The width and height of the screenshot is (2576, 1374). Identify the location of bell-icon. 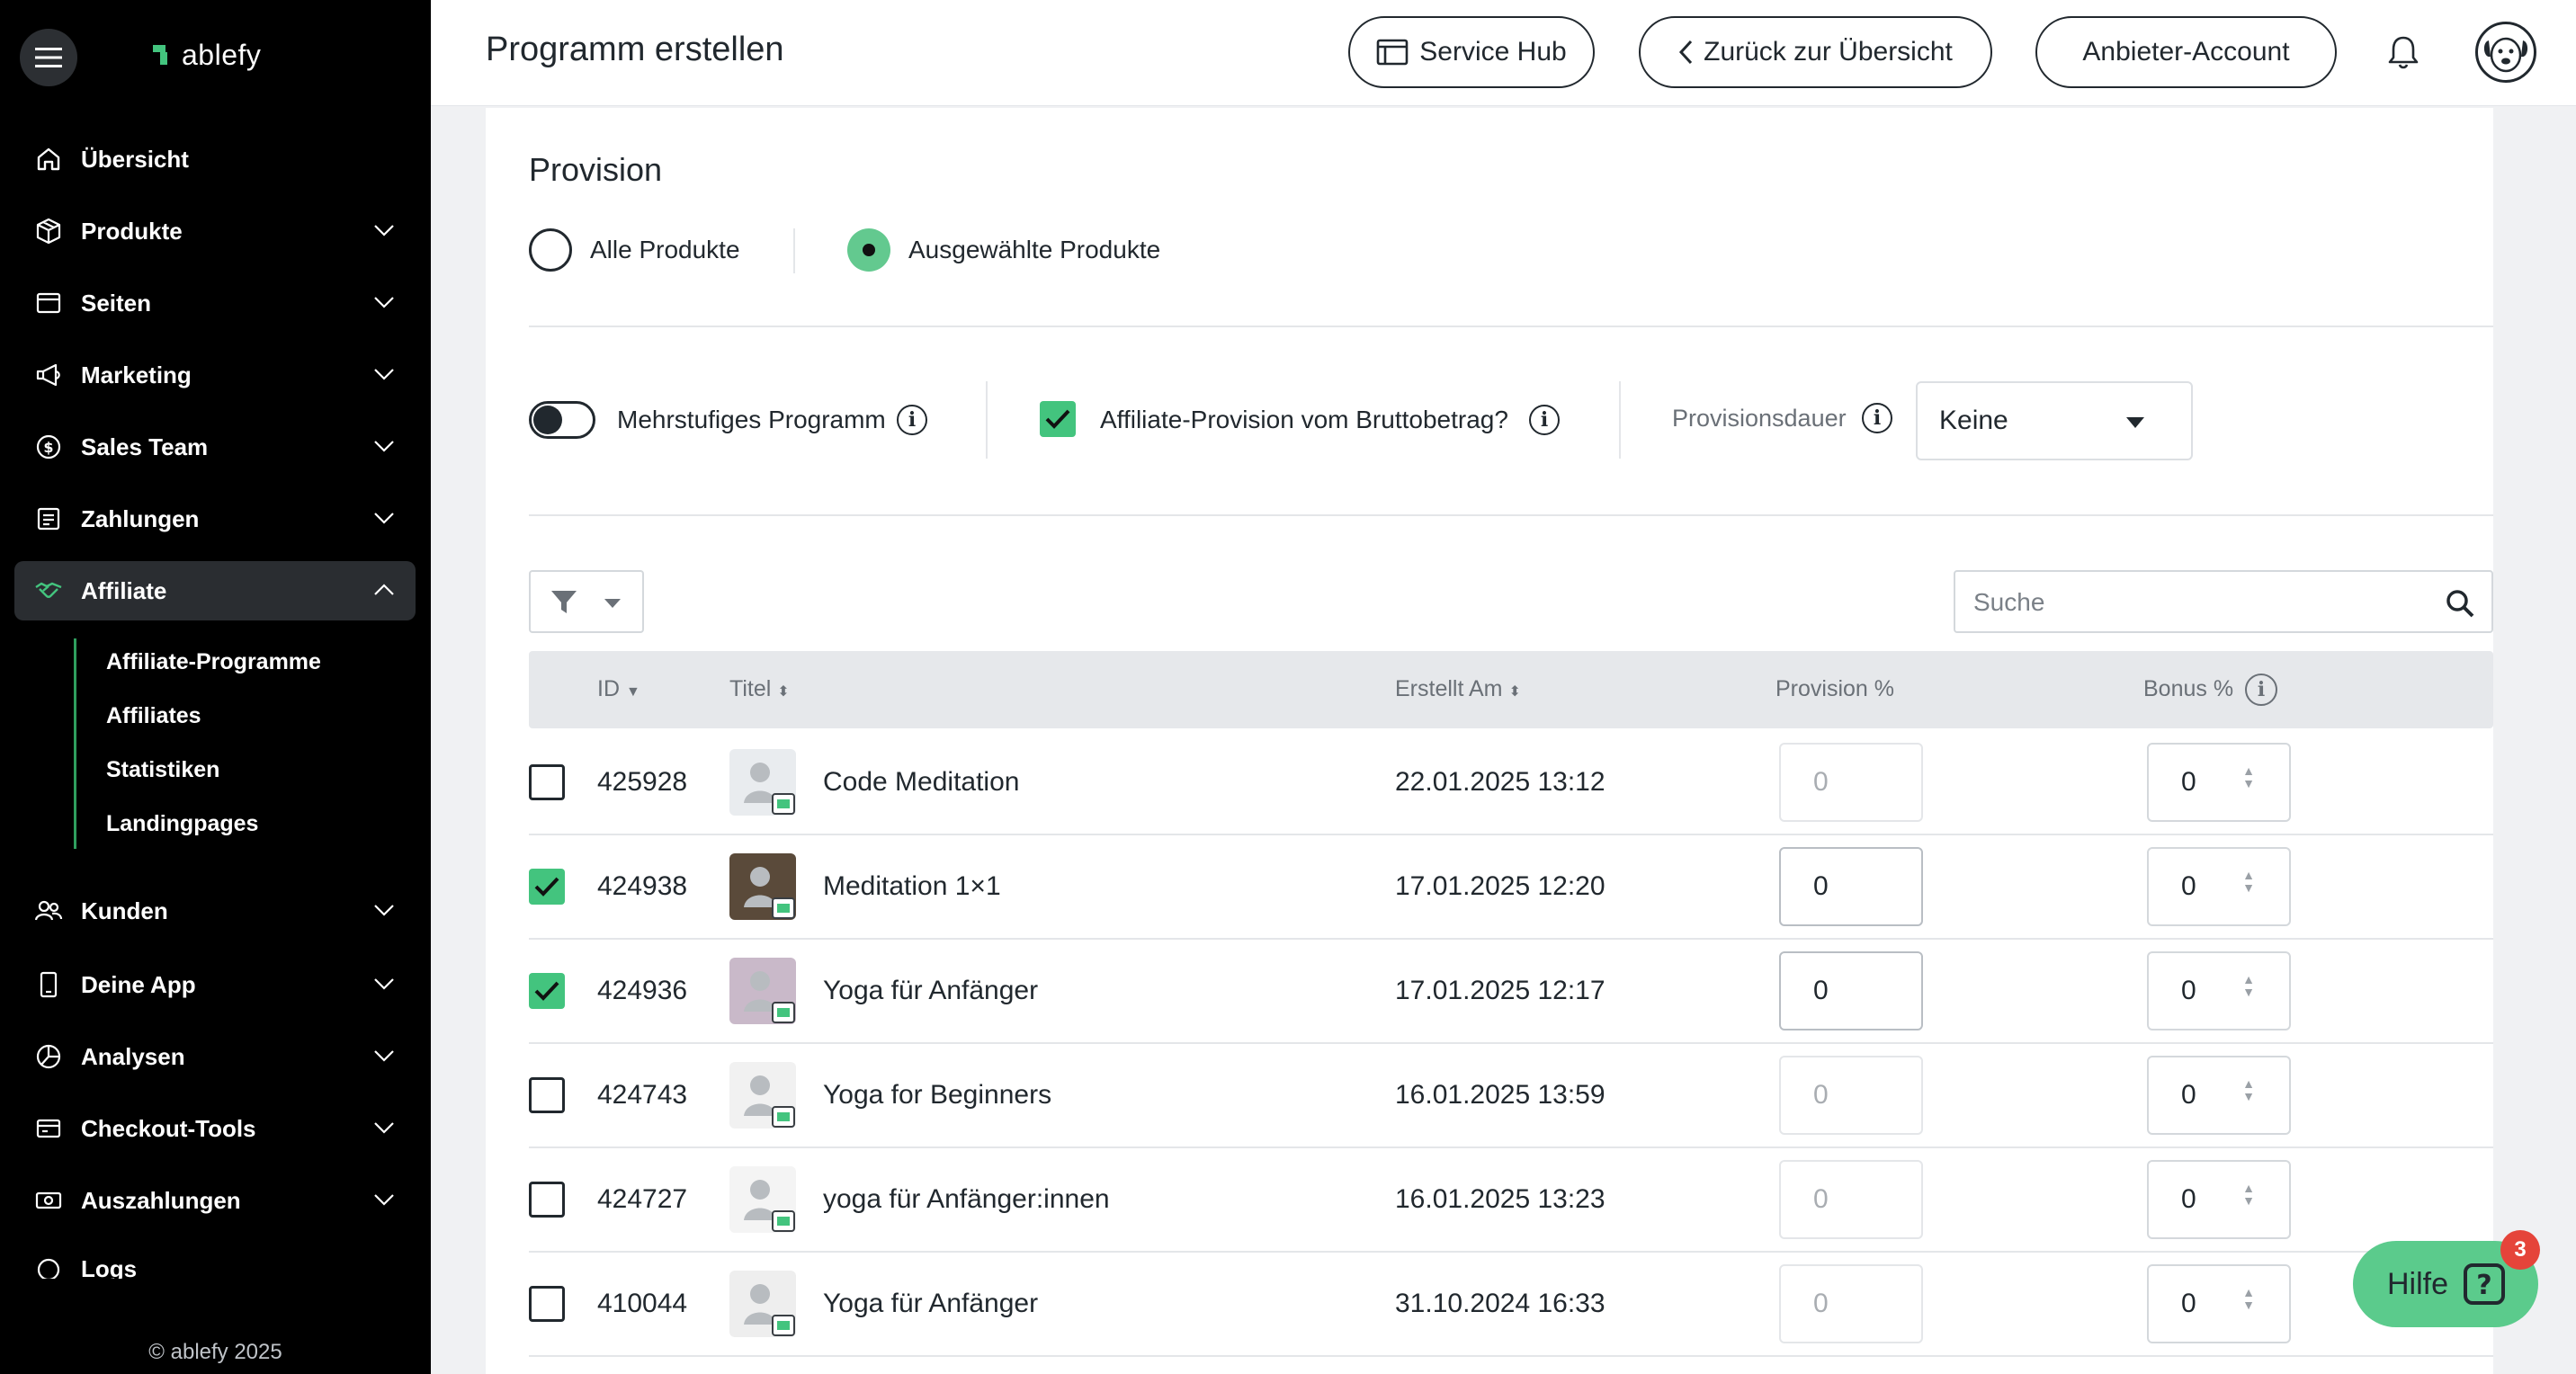
(2403, 52).